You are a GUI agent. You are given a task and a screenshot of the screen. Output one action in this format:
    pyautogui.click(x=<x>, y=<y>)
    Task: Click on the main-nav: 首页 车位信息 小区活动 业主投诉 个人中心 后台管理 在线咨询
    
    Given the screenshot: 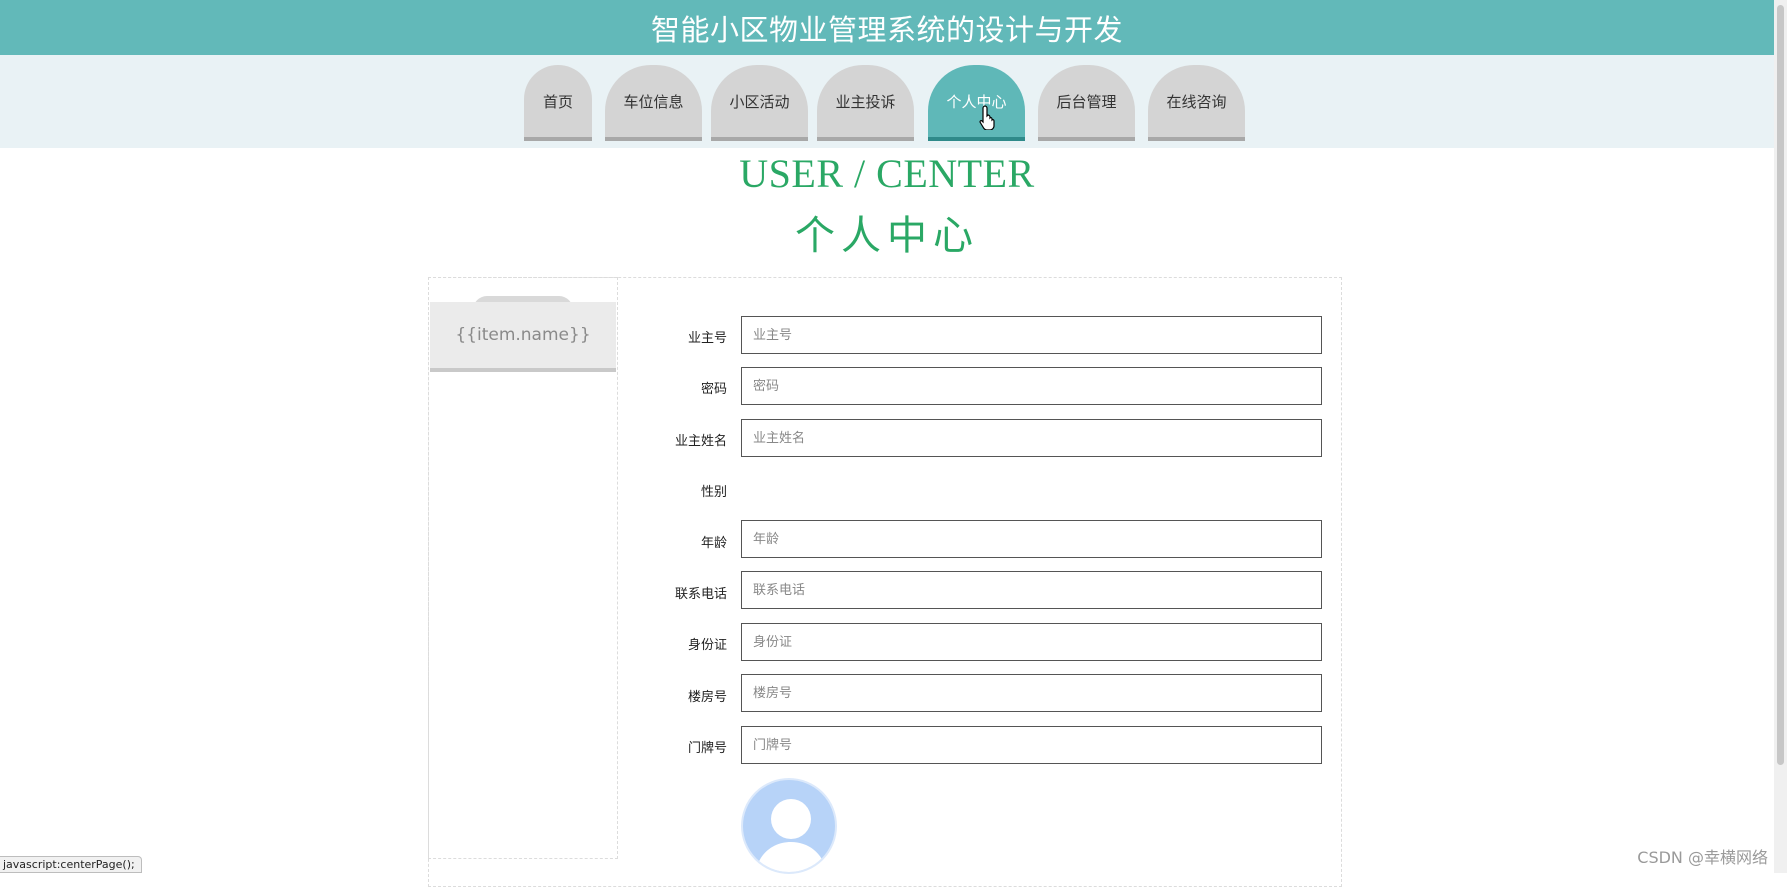 What is the action you would take?
    pyautogui.click(x=887, y=101)
    